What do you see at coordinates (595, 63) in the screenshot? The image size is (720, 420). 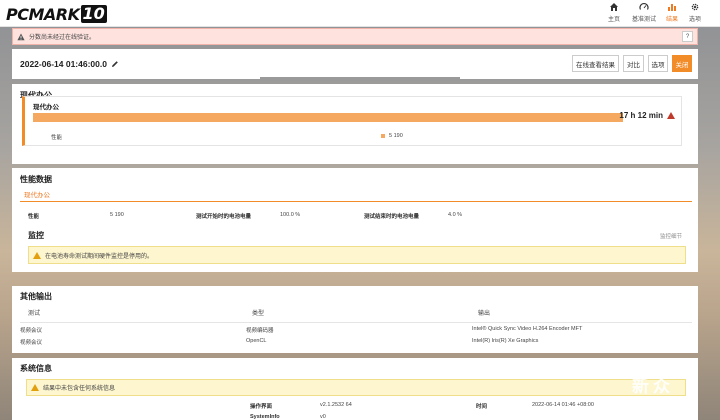 I see `view-online-button: 在线查看结果` at bounding box center [595, 63].